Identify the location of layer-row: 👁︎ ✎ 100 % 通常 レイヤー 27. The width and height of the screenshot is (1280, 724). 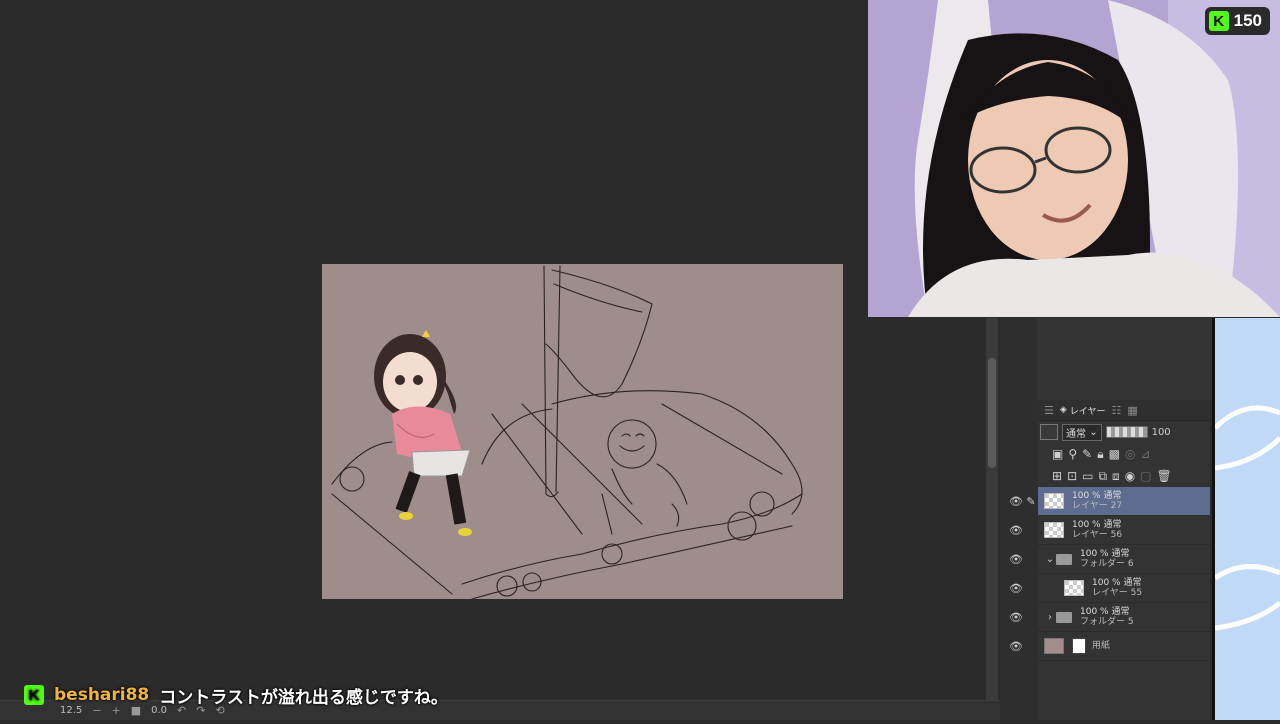
(1109, 501).